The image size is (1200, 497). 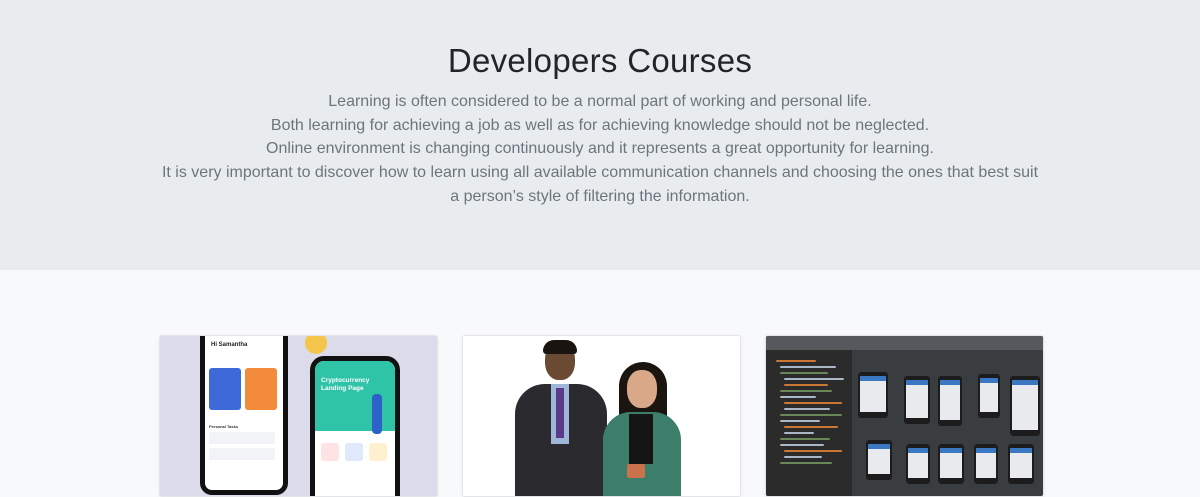 I want to click on tasks-heading: Personal Tasks, so click(x=224, y=426).